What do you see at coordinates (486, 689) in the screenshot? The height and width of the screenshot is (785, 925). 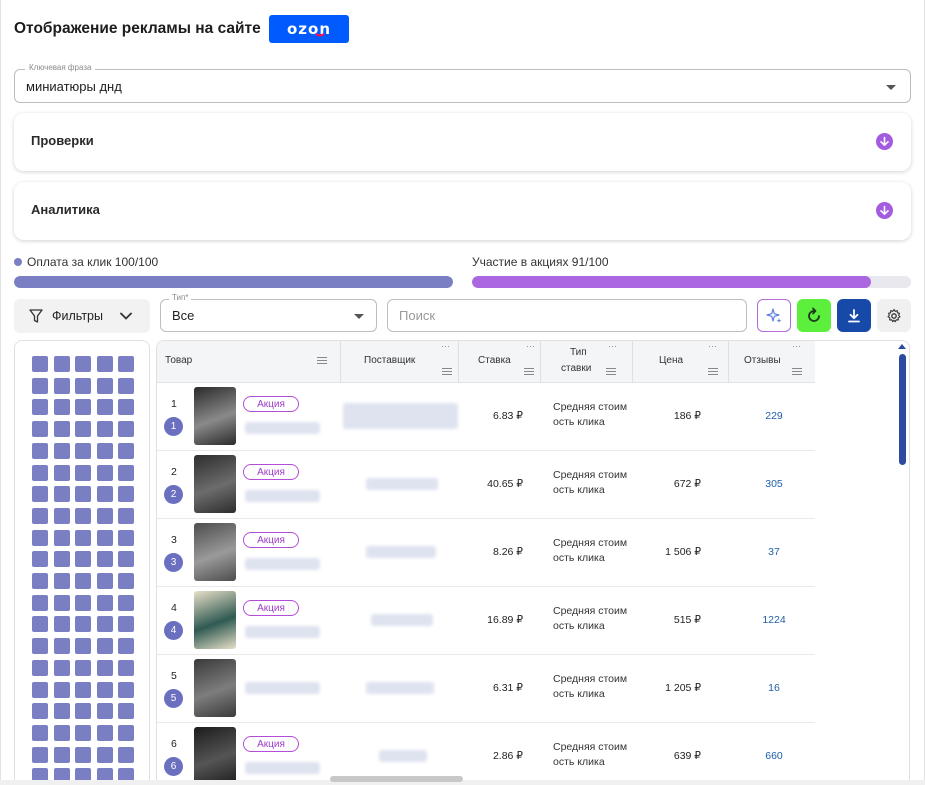 I see `table-row: 5 5 6.31 ₽ Средняя стоим ость клика 1 205 ₽ 16` at bounding box center [486, 689].